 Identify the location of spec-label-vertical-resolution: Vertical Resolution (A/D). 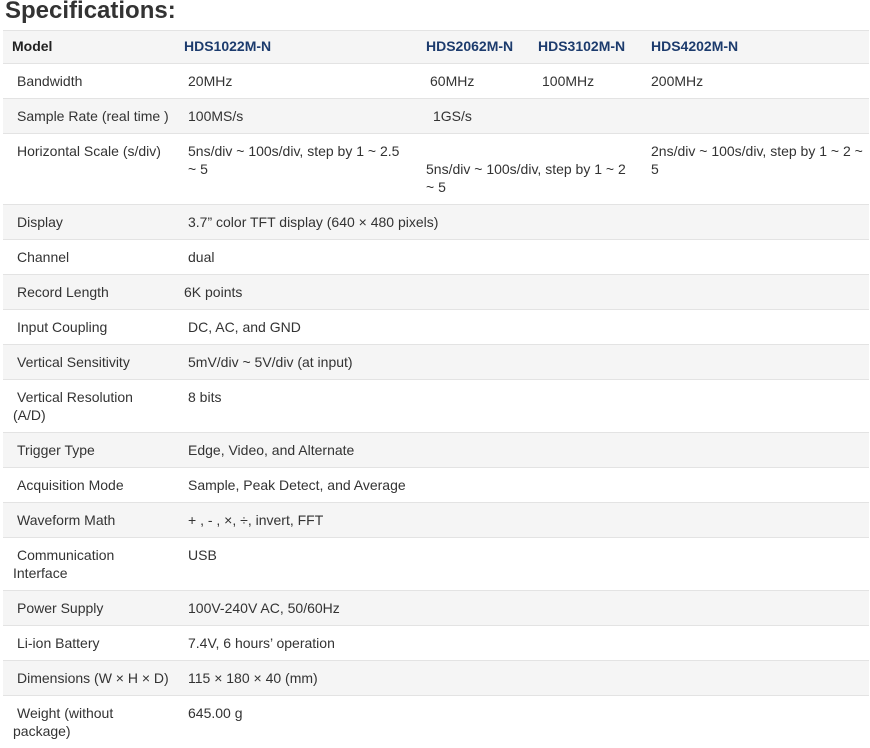
(90, 406).